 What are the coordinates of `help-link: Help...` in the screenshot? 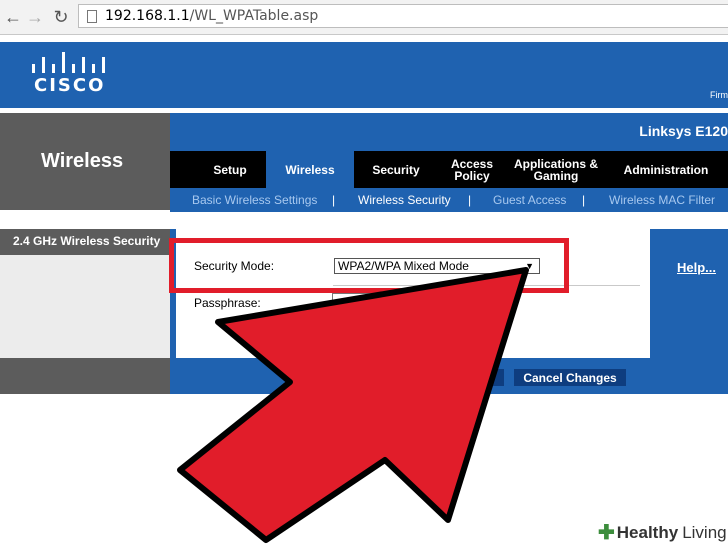 It's located at (696, 267).